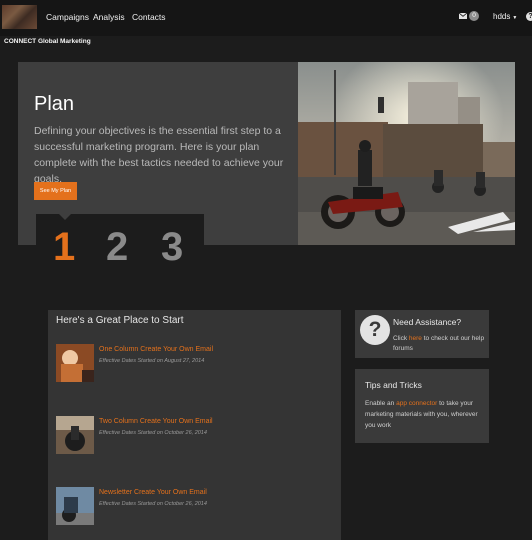  Describe the element at coordinates (375, 330) in the screenshot. I see `question-icon: ?` at that location.